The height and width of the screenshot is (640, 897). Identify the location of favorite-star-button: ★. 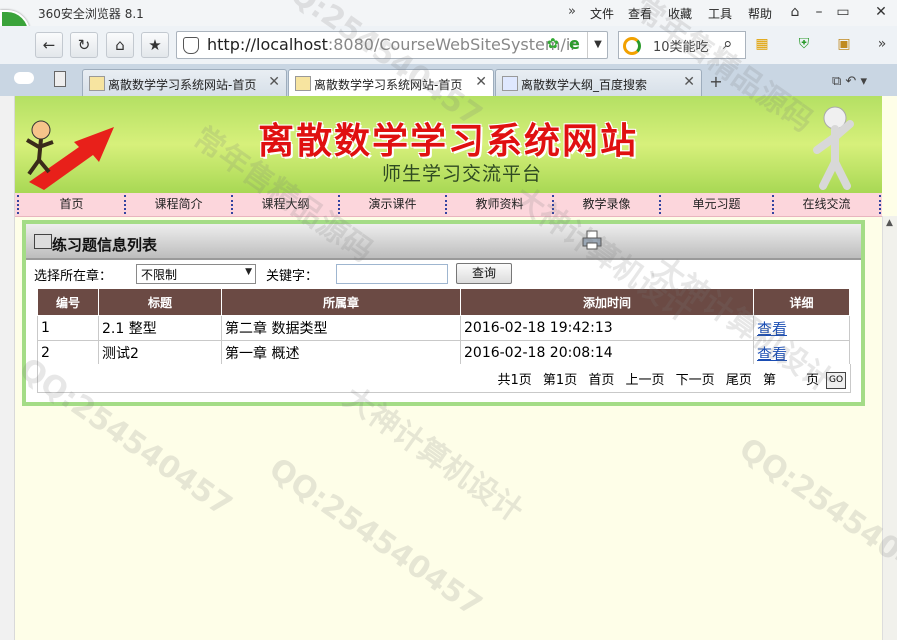
(155, 45).